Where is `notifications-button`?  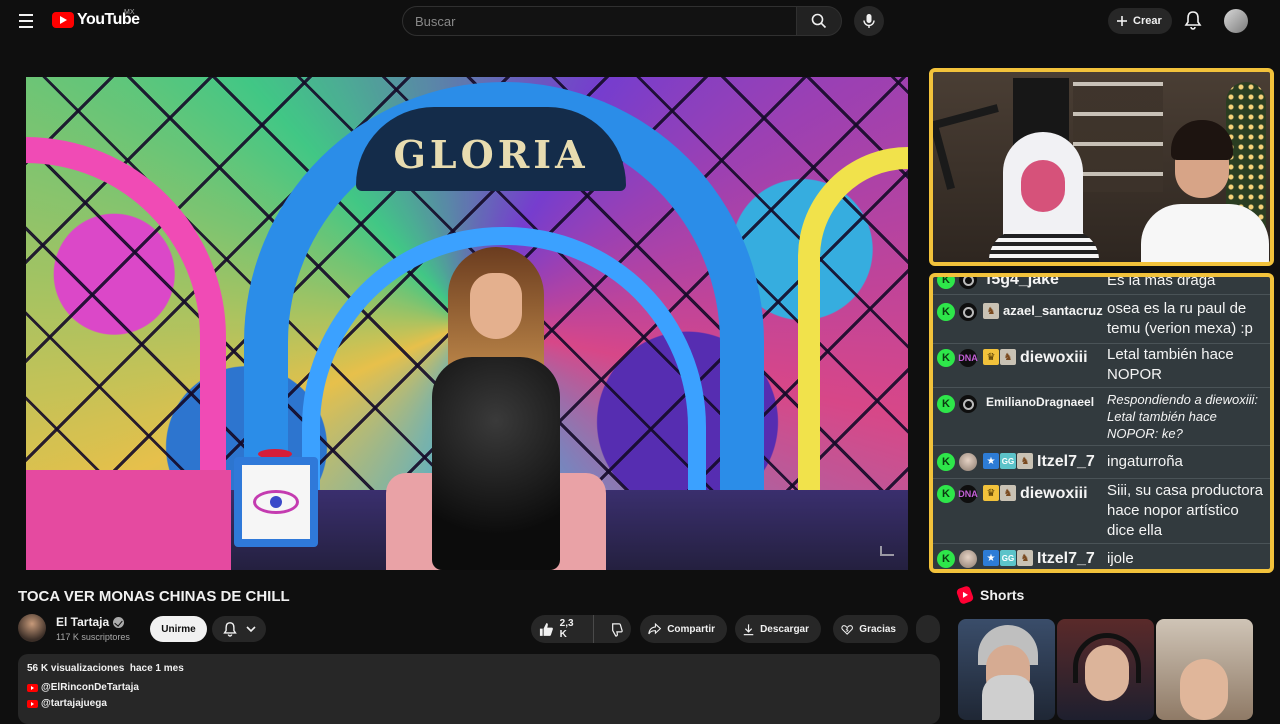 notifications-button is located at coordinates (1193, 22).